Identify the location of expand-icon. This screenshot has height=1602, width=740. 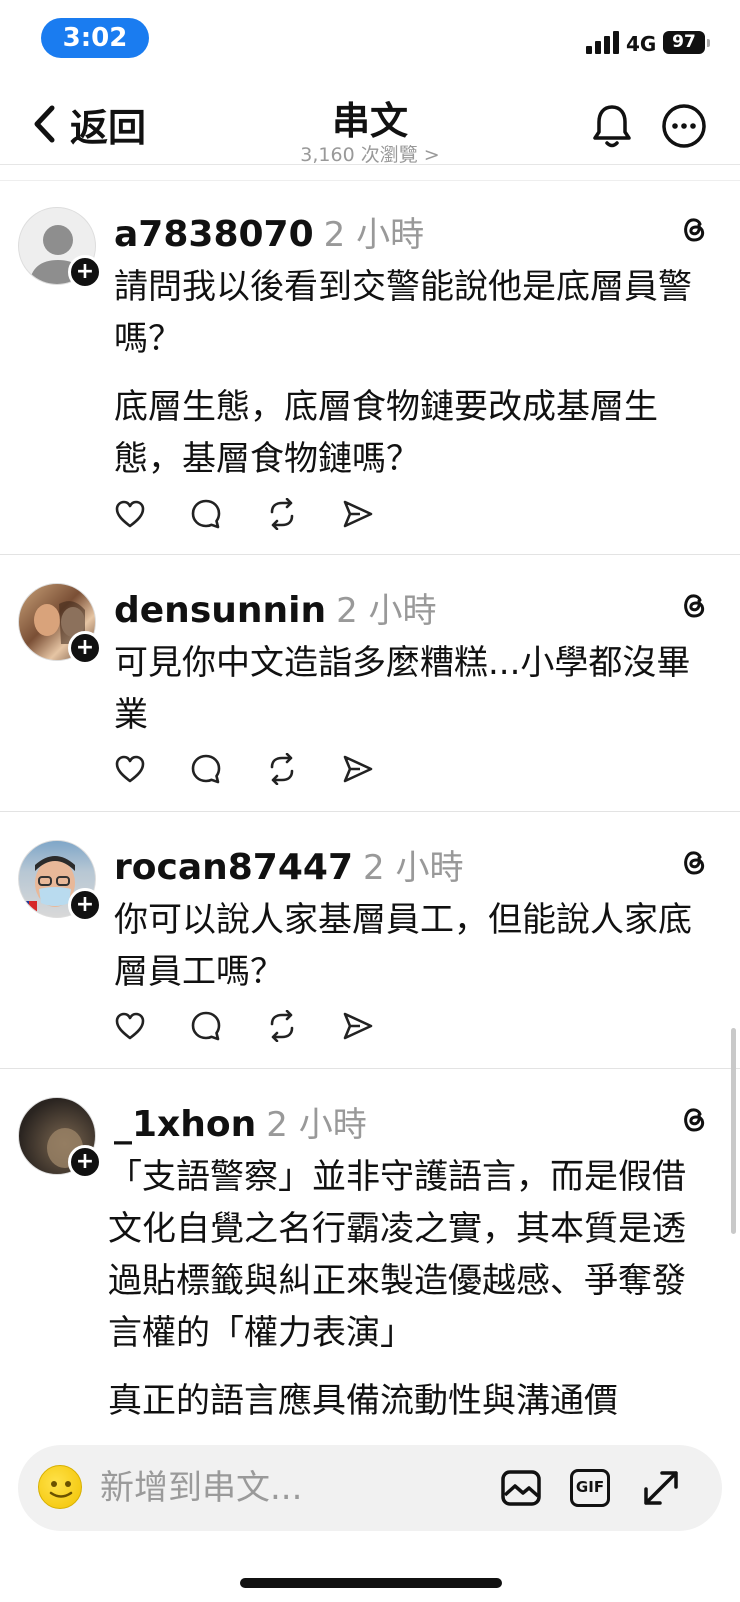
(661, 1488).